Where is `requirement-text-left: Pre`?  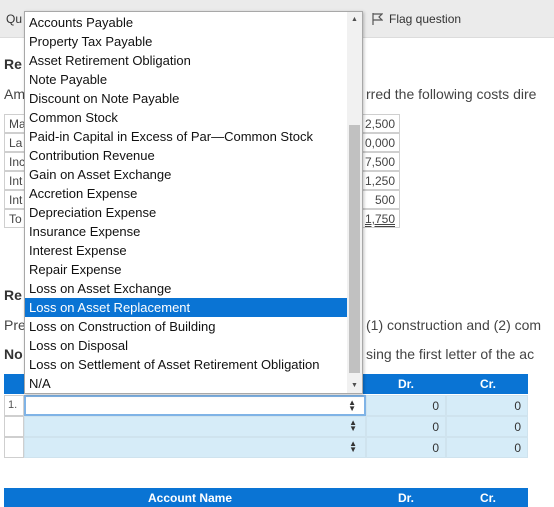
requirement-text-left: Pre is located at coordinates (15, 325).